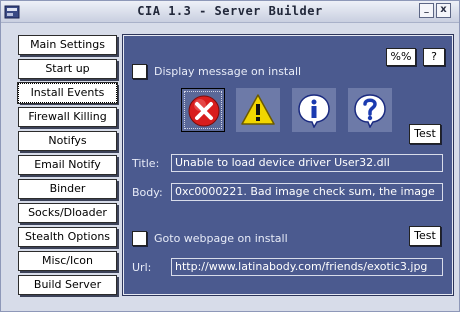 This screenshot has width=460, height=312. Describe the element at coordinates (67, 213) in the screenshot. I see `sidebar-item-socks-dloader: Socks/Dloader` at that location.